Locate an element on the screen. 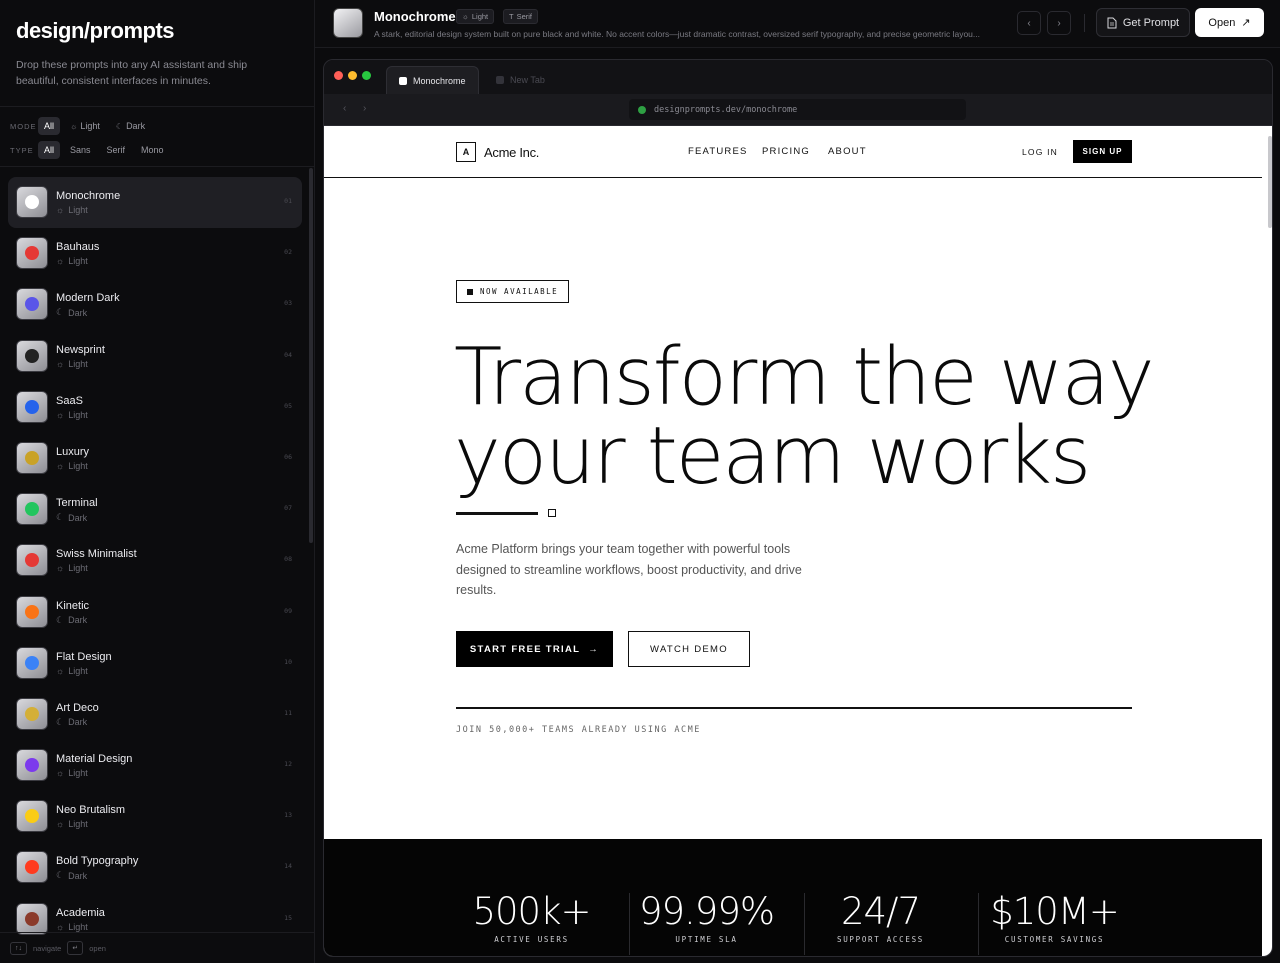 This screenshot has width=1280, height=963. theme-number: 01 is located at coordinates (288, 201).